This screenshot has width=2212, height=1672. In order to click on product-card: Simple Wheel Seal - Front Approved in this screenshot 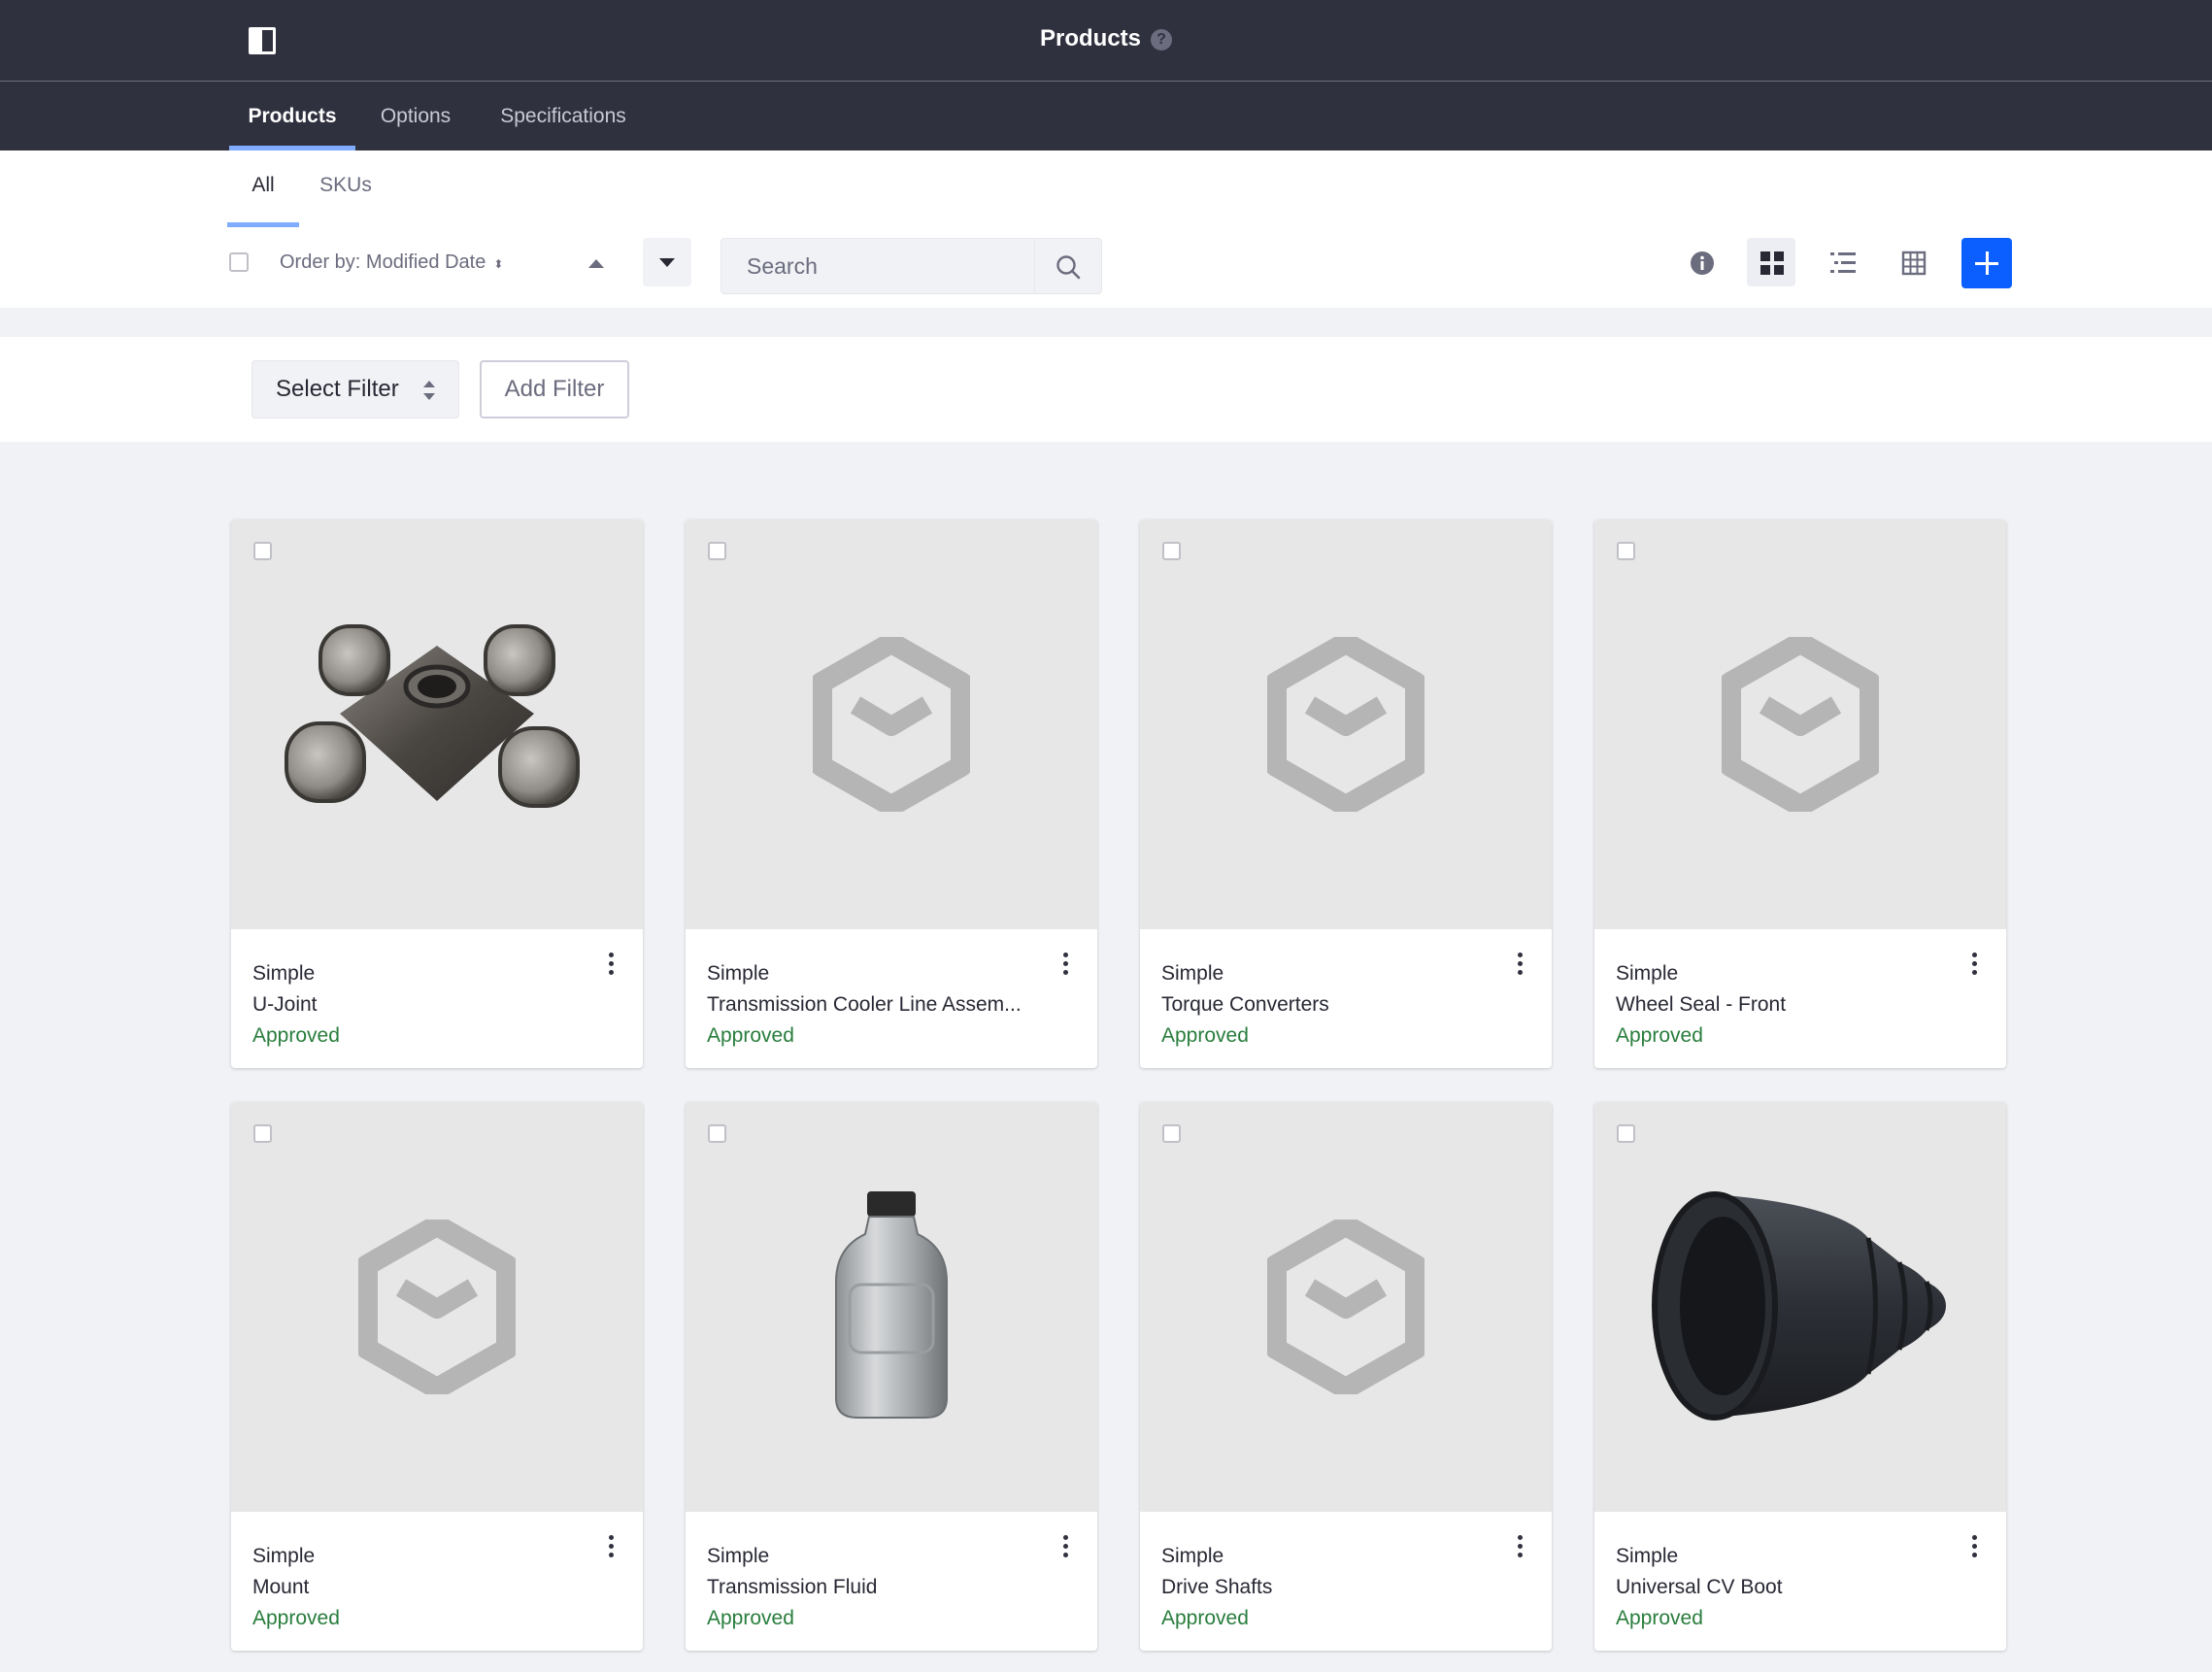, I will do `click(1800, 793)`.